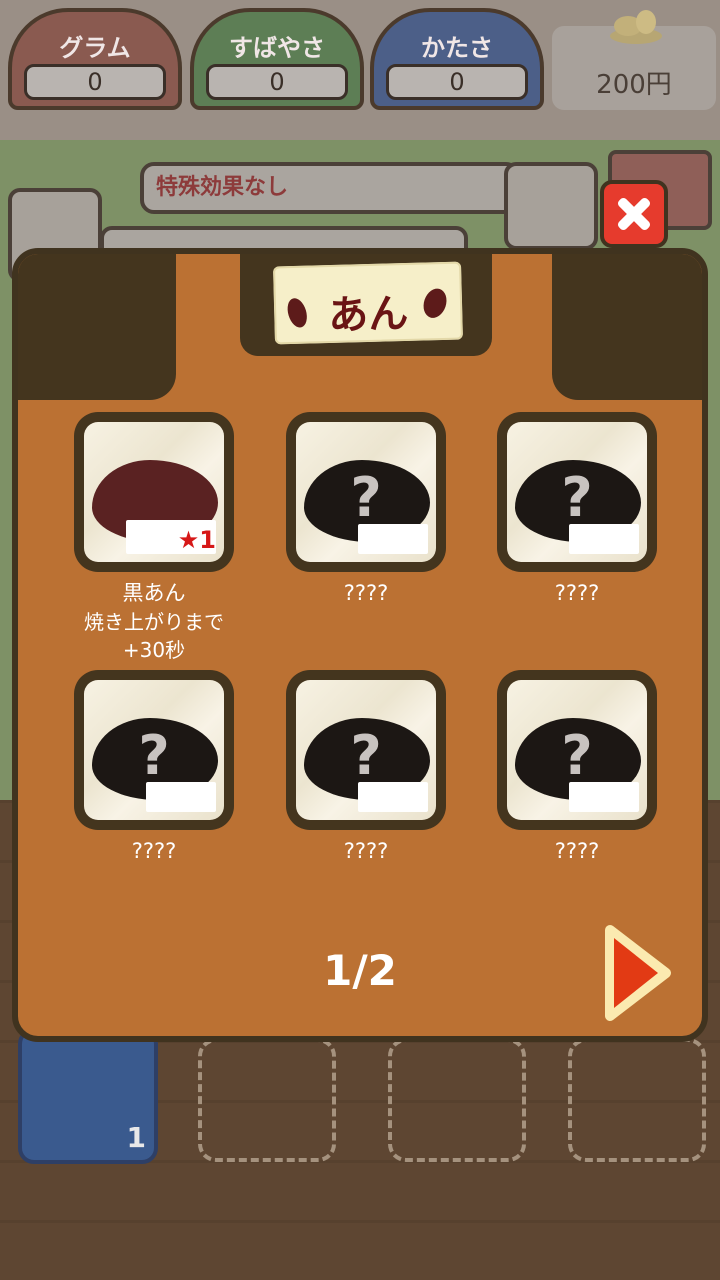 Image resolution: width=720 pixels, height=1280 pixels. What do you see at coordinates (277, 48) in the screenshot?
I see `stat-speed-label: すばやさ` at bounding box center [277, 48].